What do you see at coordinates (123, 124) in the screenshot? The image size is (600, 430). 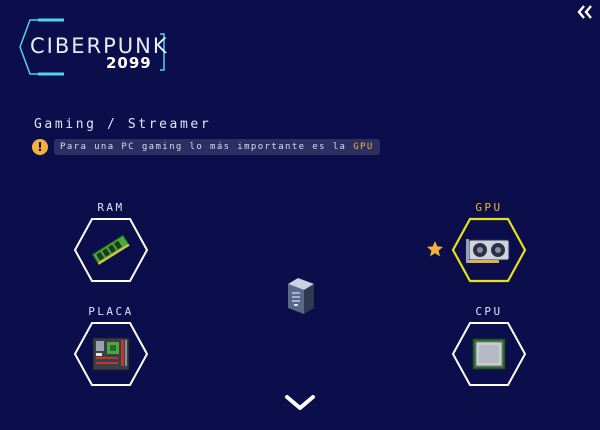 I see `profile-title: Gaming / Streamer` at bounding box center [123, 124].